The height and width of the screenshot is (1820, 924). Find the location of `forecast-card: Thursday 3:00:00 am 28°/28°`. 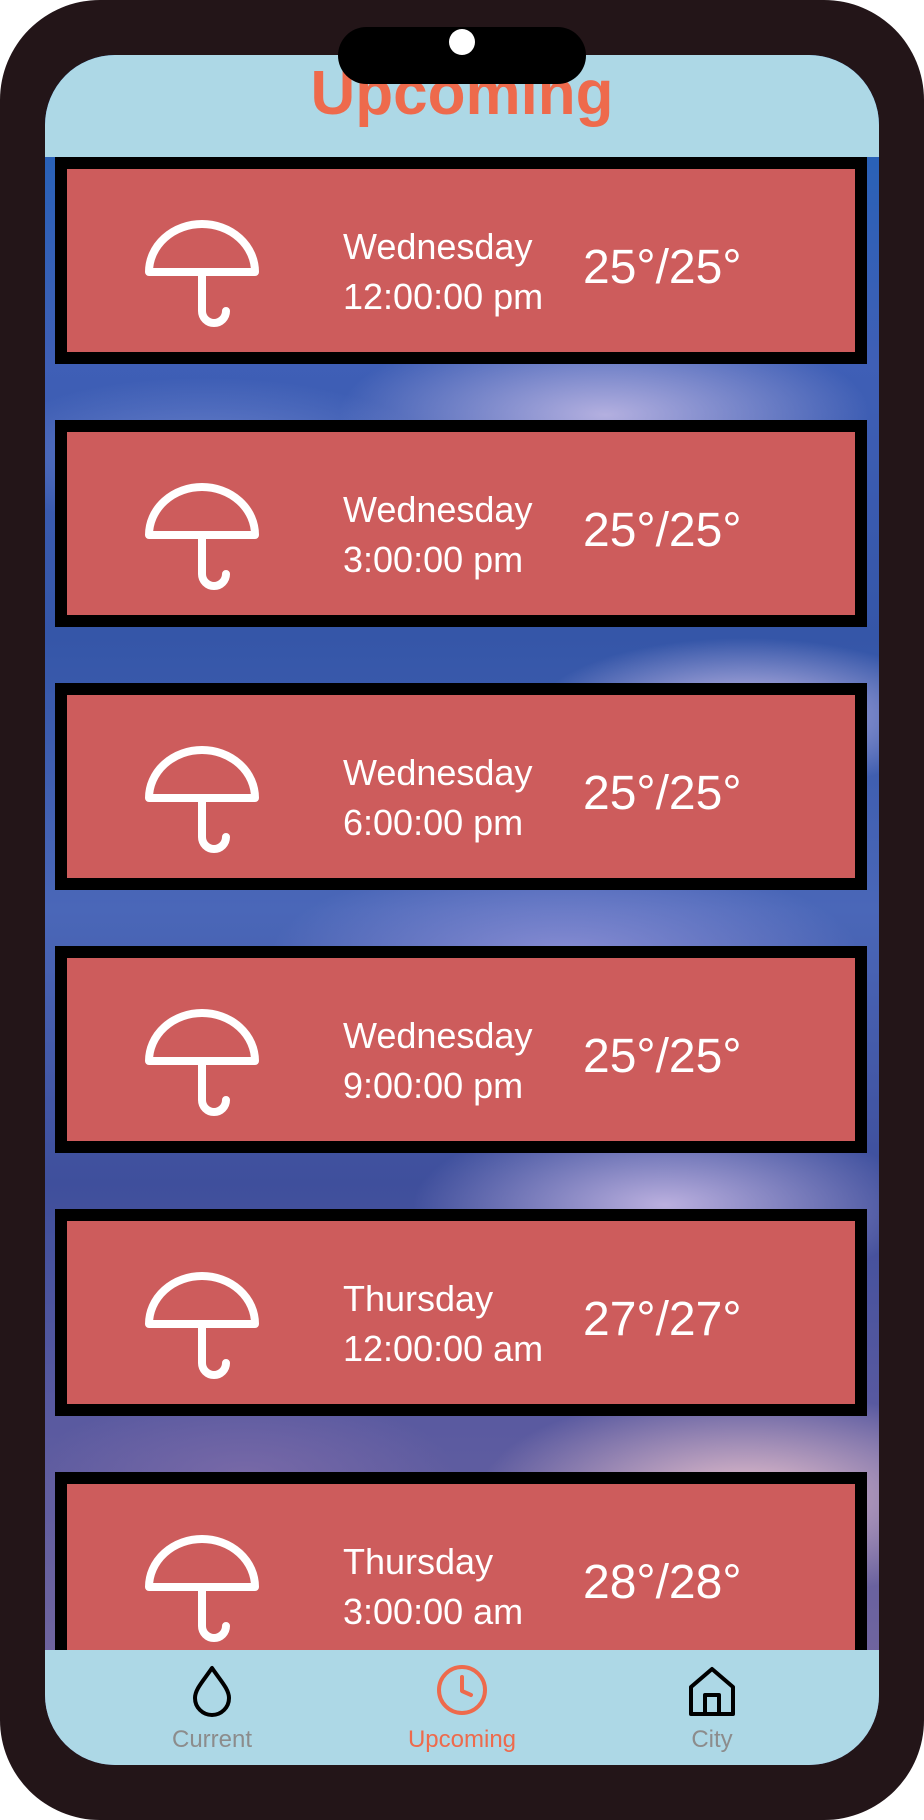

forecast-card: Thursday 3:00:00 am 28°/28° is located at coordinates (461, 1575).